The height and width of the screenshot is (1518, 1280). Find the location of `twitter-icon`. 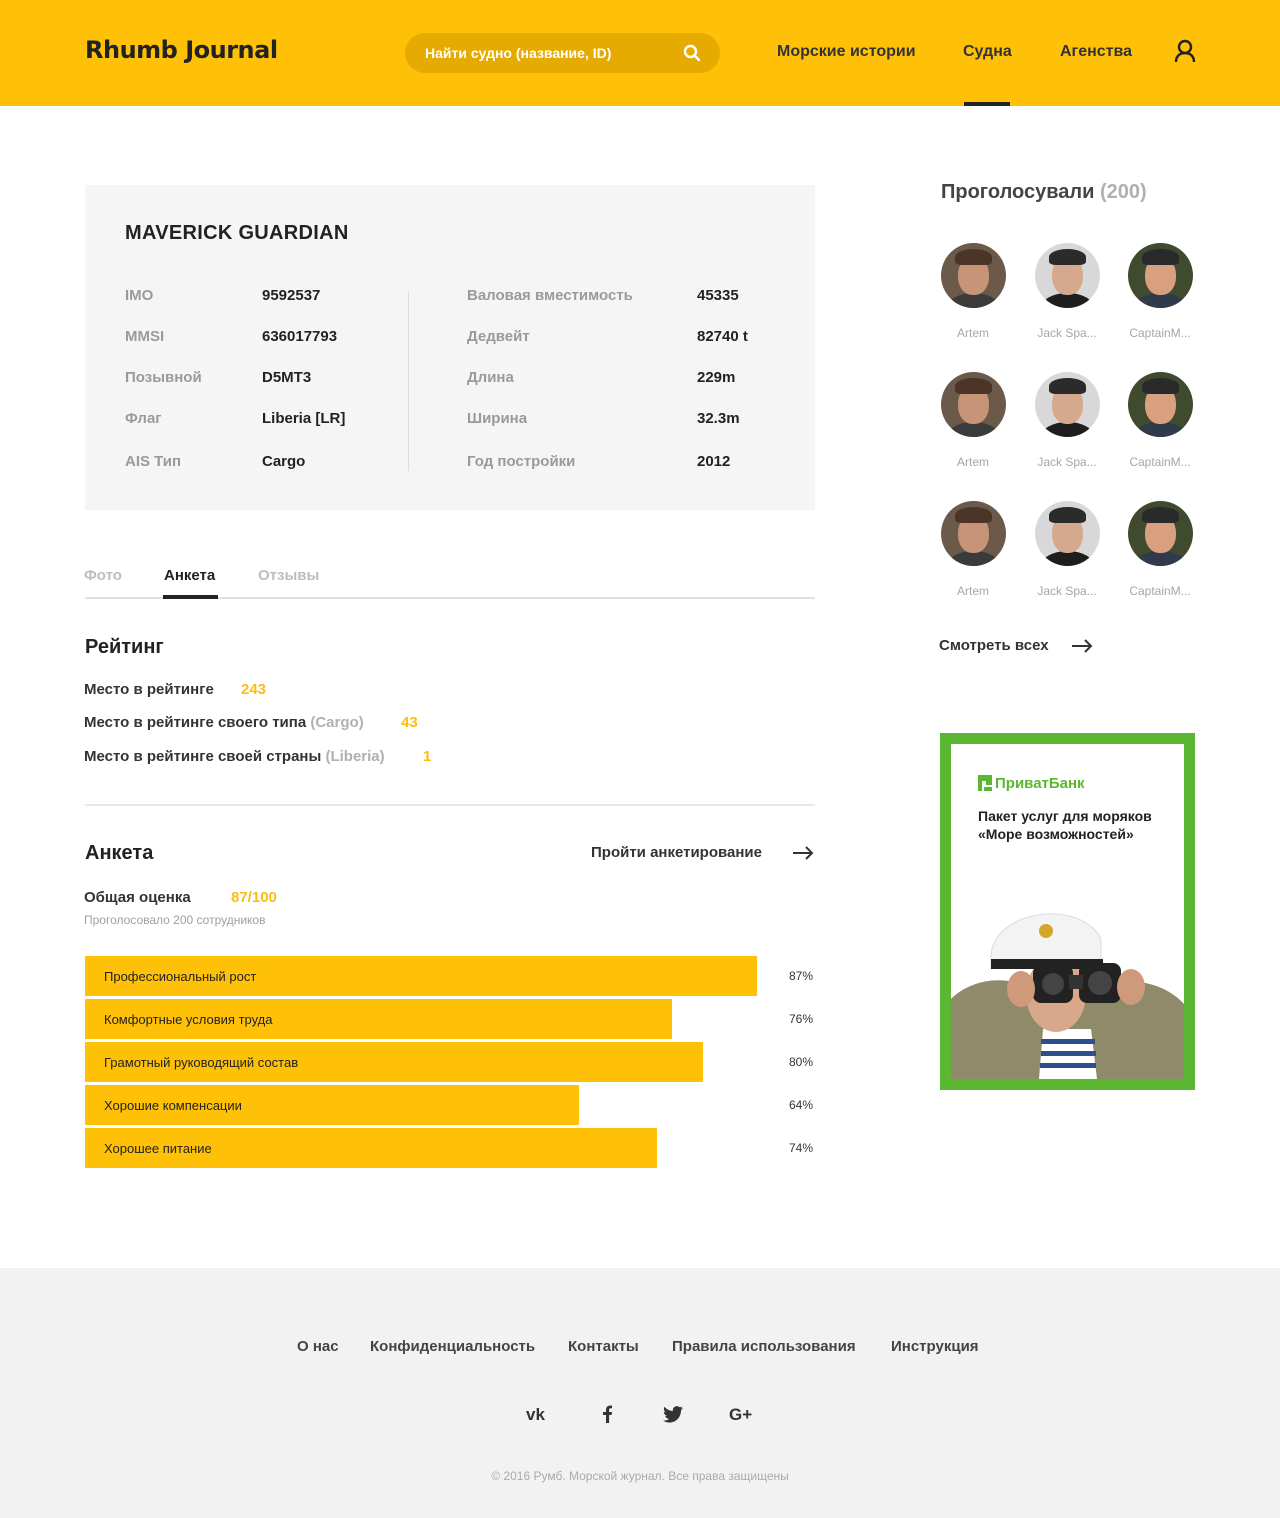

twitter-icon is located at coordinates (674, 1414).